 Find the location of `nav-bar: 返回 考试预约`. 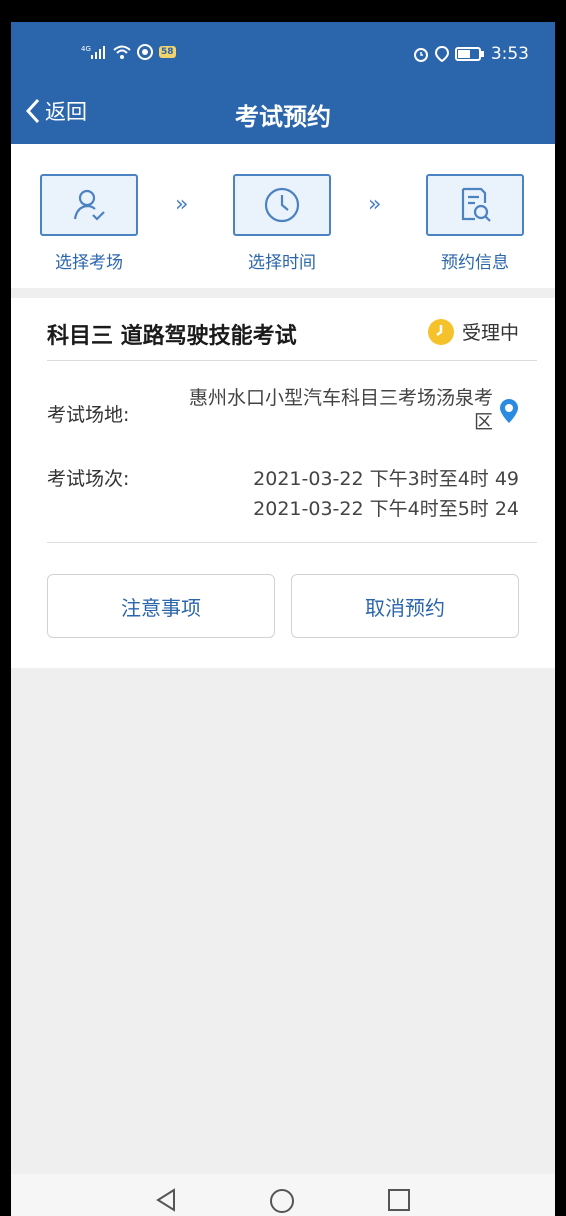

nav-bar: 返回 考试预约 is located at coordinates (283, 114).